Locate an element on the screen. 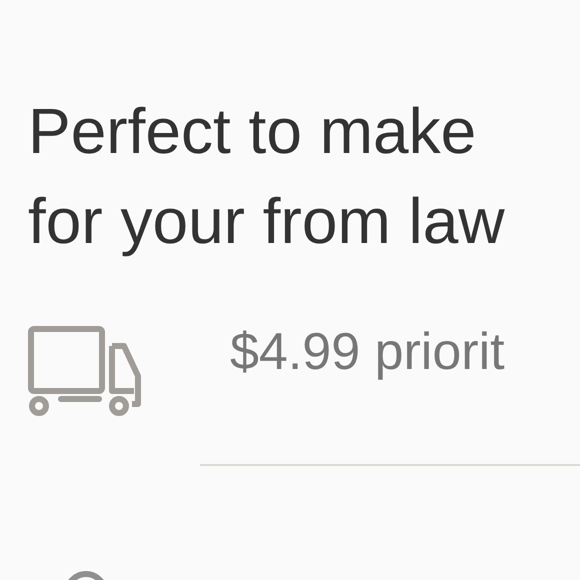  description-text: for your from law is located at coordinates (266, 221).